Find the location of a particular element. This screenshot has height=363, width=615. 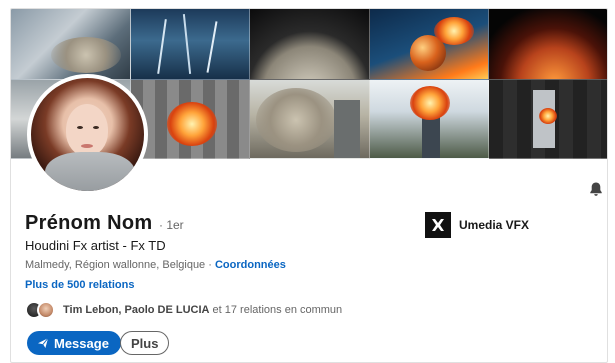

more-button: Plus is located at coordinates (145, 343).